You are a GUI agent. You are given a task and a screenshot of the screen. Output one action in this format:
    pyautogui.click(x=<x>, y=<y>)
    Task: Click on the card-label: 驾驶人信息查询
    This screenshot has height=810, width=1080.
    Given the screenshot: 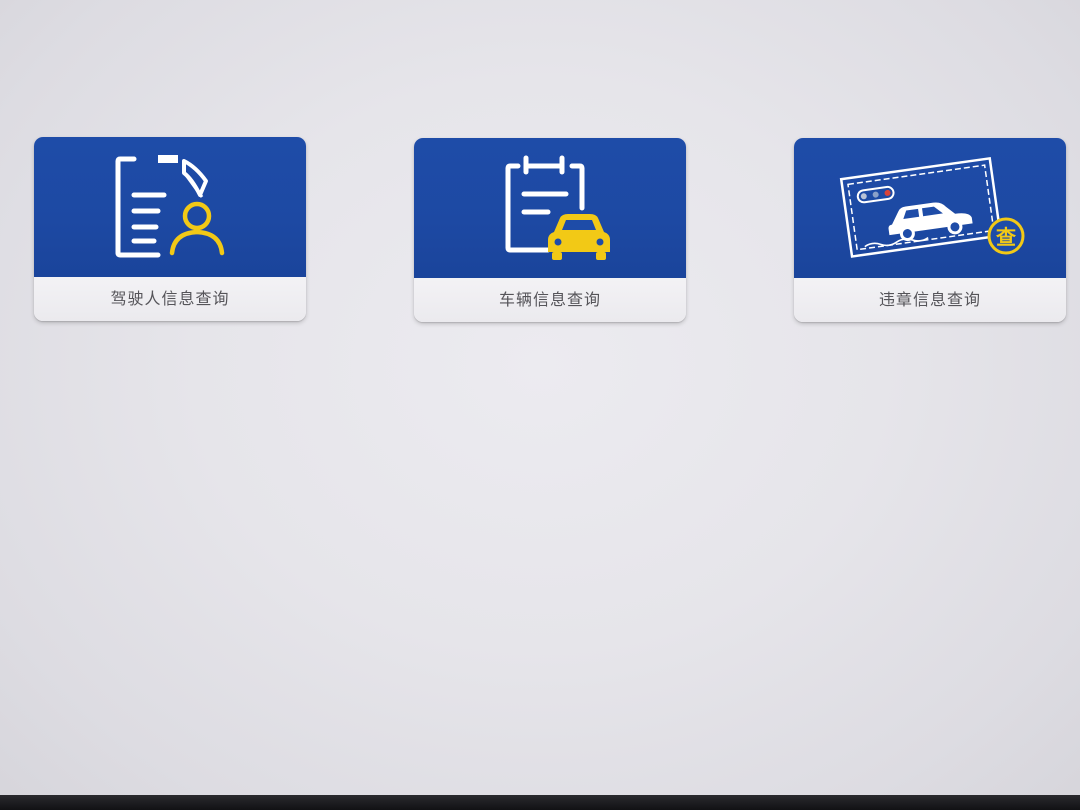 What is the action you would take?
    pyautogui.click(x=170, y=299)
    